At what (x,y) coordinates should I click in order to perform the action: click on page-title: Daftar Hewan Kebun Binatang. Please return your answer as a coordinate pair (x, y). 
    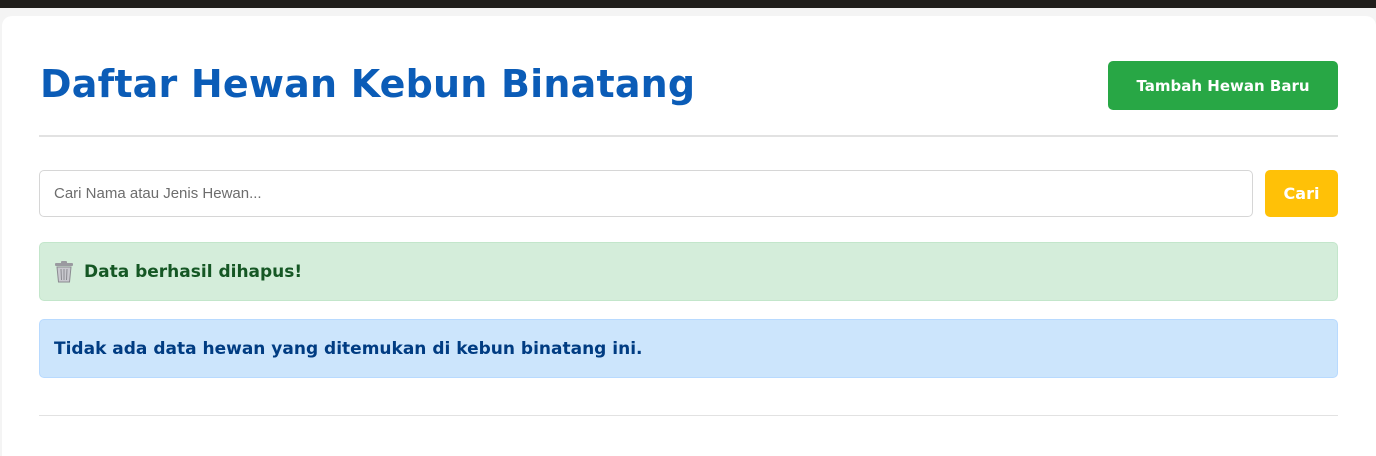
    Looking at the image, I should click on (368, 84).